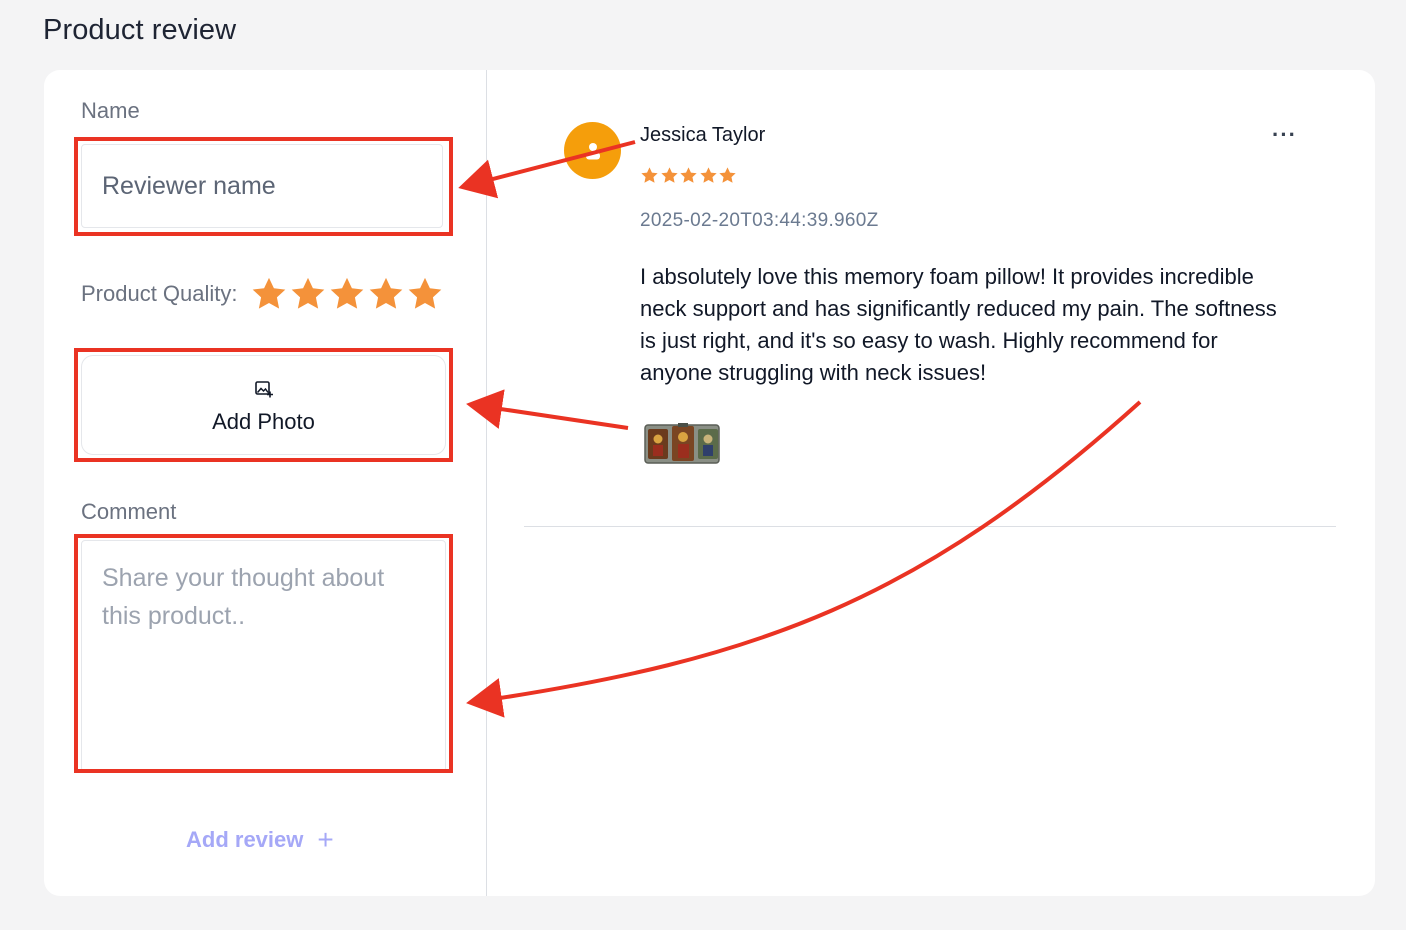 This screenshot has height=930, width=1406. I want to click on page-title: Product review, so click(140, 30).